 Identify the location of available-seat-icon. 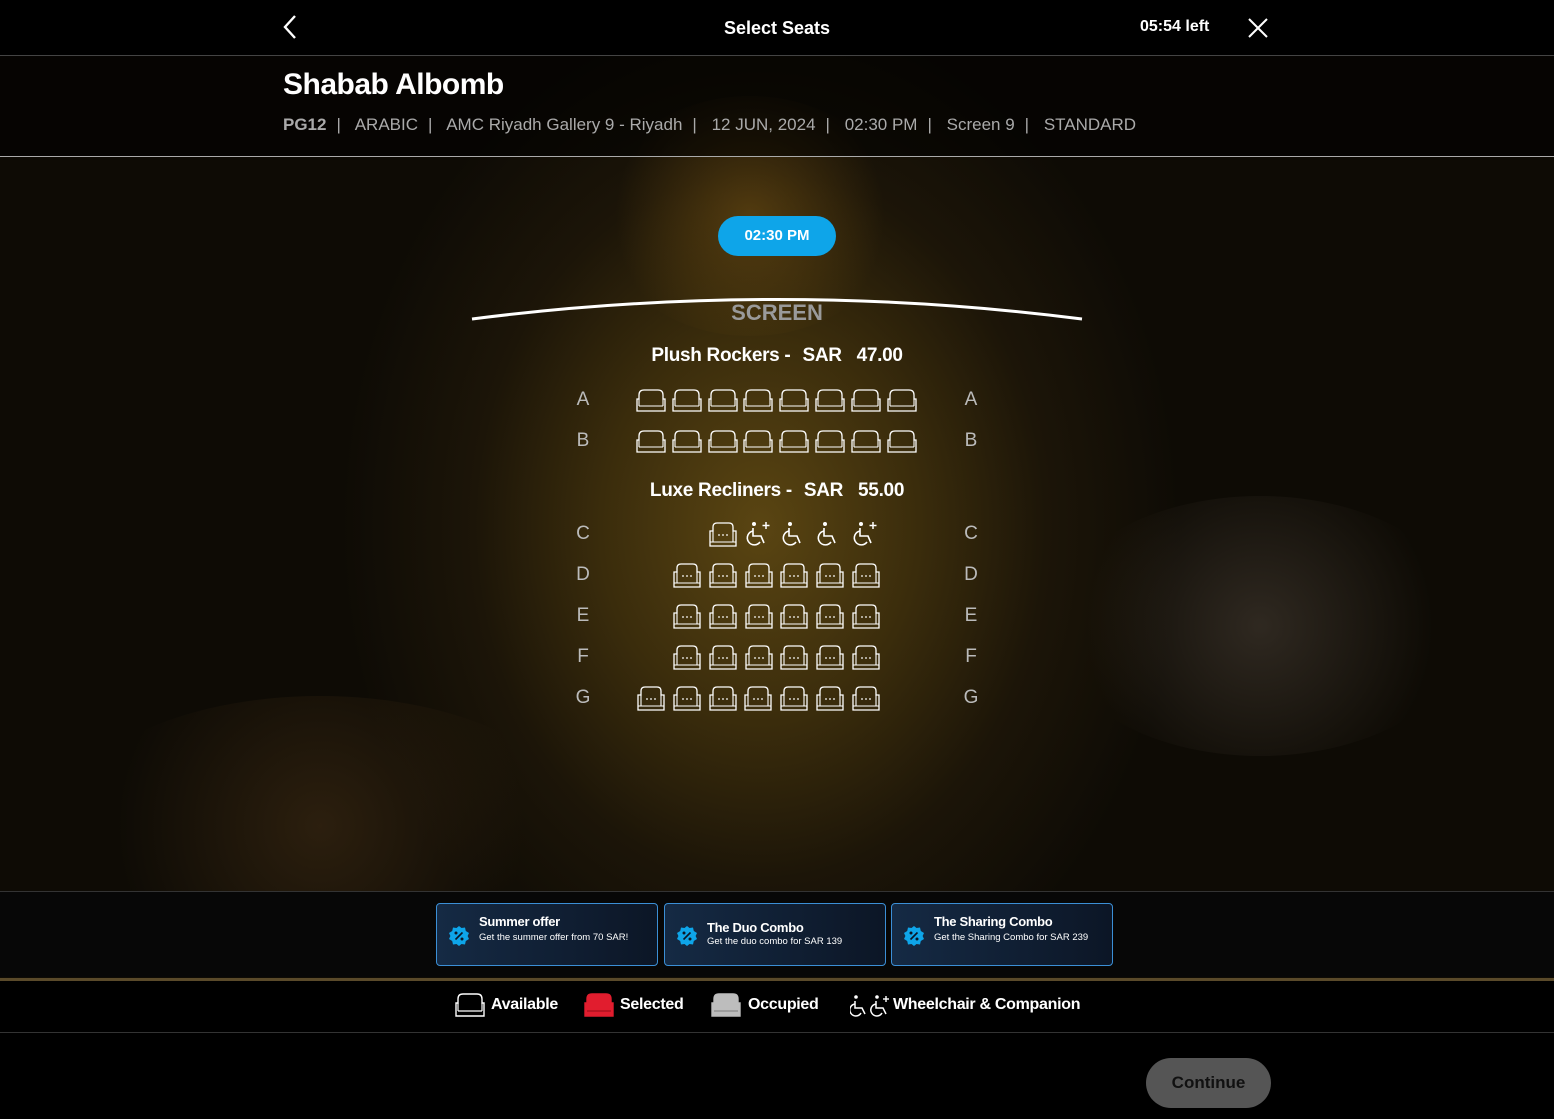
(470, 1005).